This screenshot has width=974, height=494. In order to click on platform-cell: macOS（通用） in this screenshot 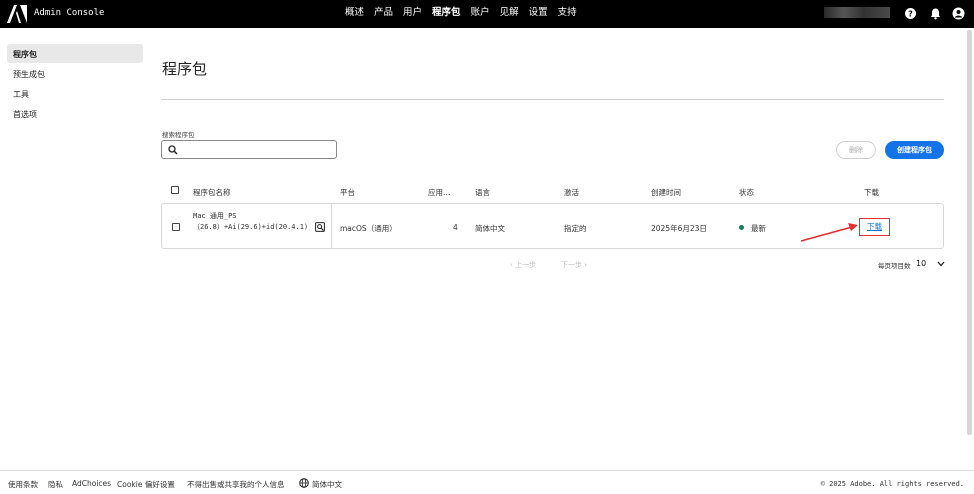, I will do `click(368, 228)`.